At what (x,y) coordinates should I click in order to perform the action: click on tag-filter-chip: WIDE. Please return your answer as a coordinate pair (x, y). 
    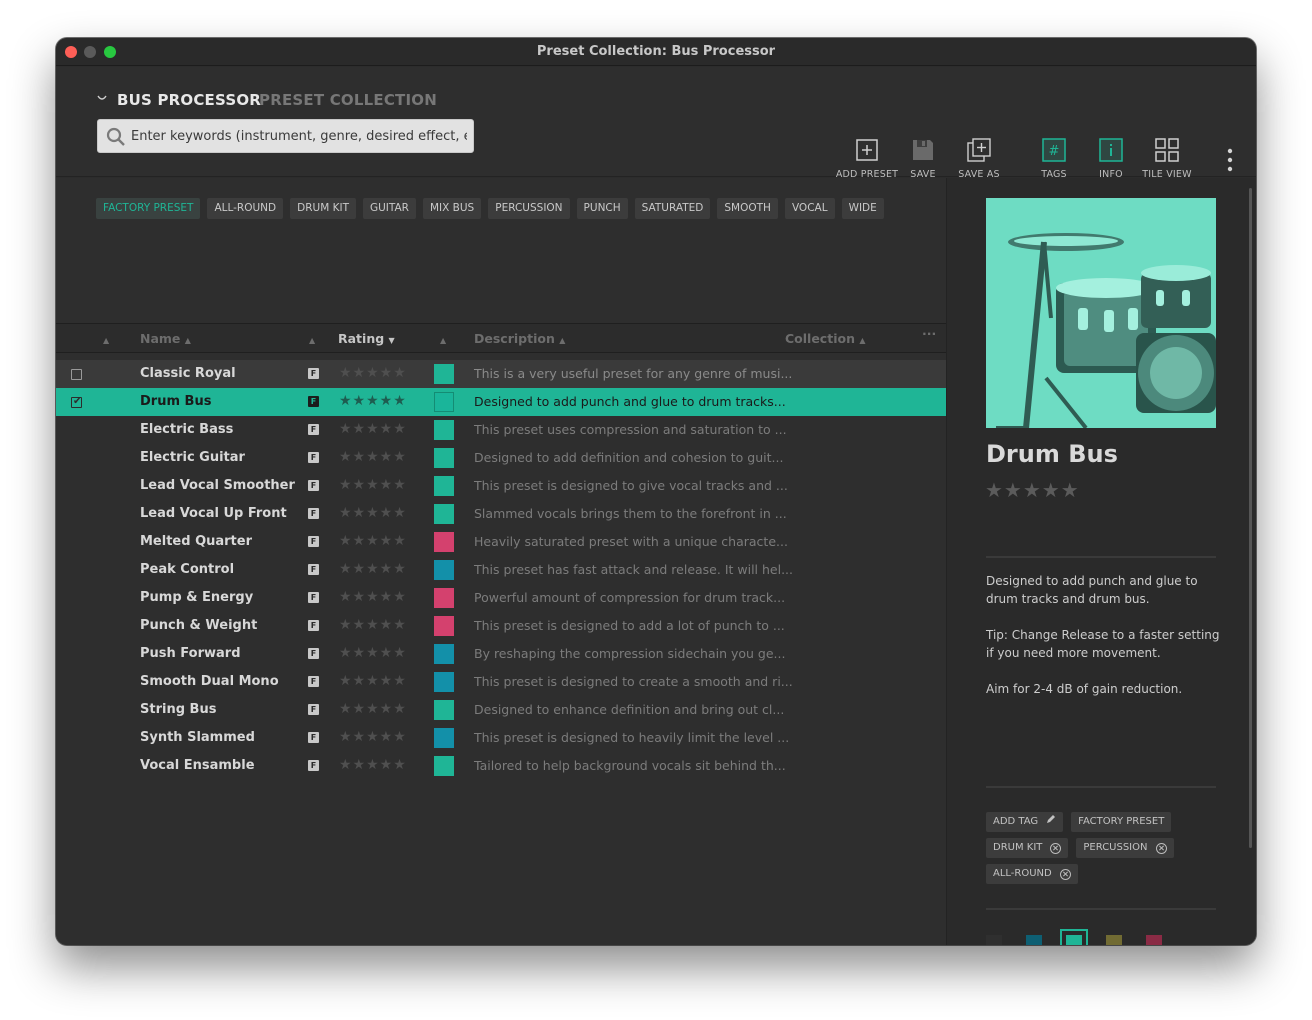
    Looking at the image, I should click on (862, 208).